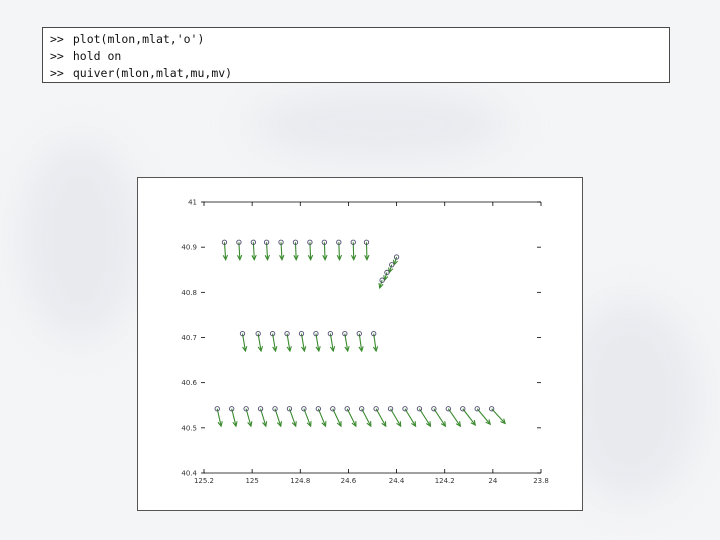  Describe the element at coordinates (359, 73) in the screenshot. I see `command-line: >> quiver(mlon,mlat,mu,mv)` at that location.